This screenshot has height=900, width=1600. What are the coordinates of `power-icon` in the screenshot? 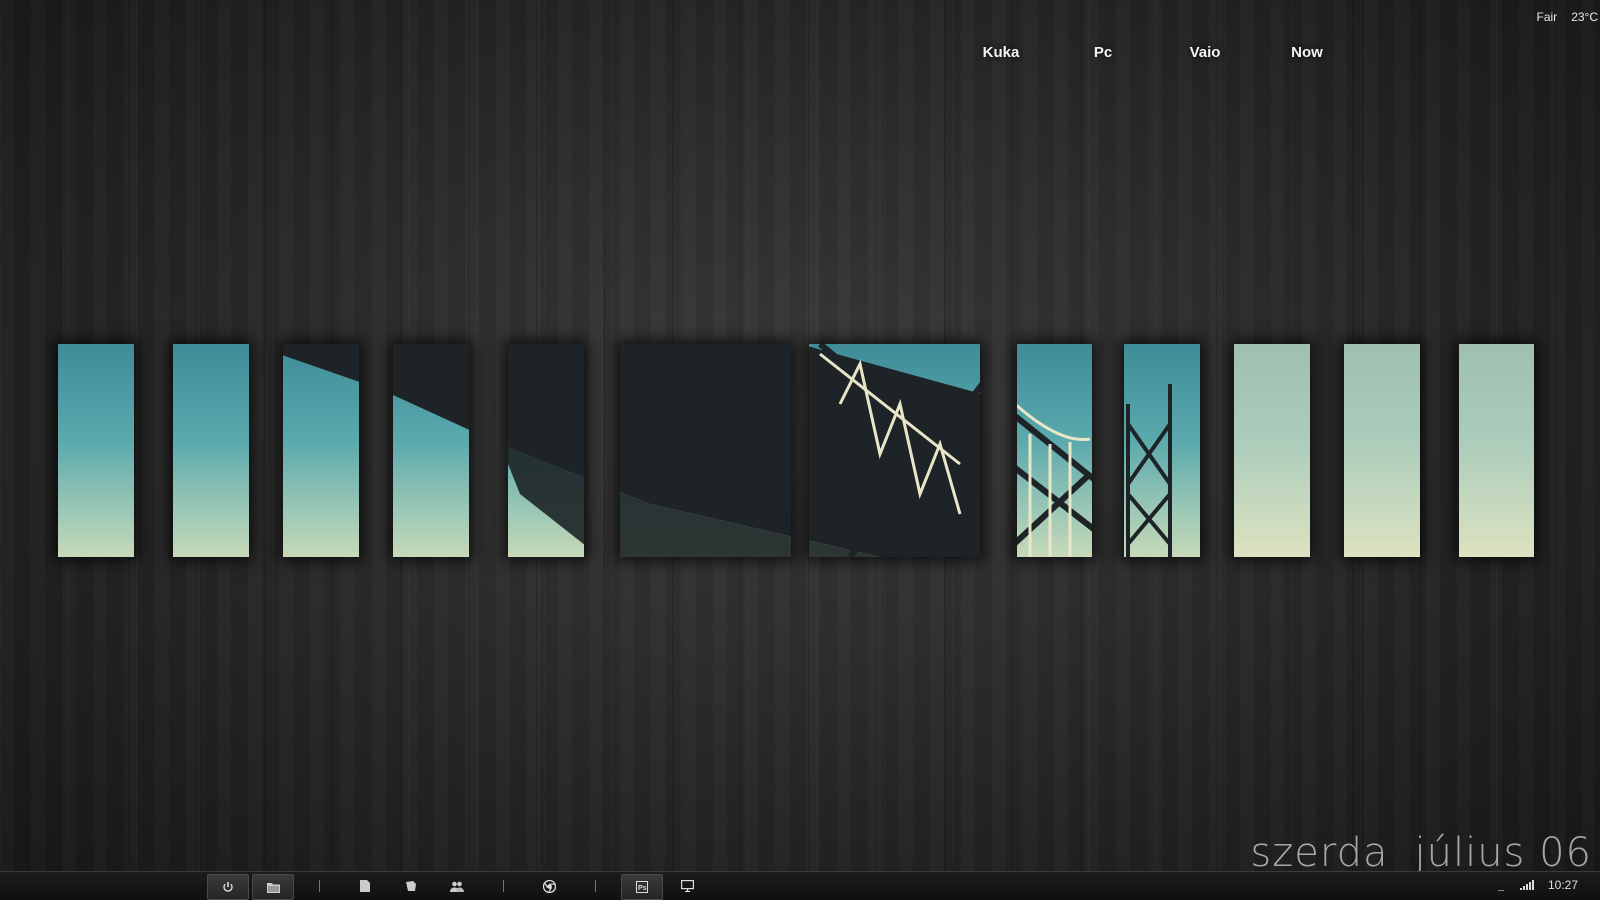 It's located at (228, 887).